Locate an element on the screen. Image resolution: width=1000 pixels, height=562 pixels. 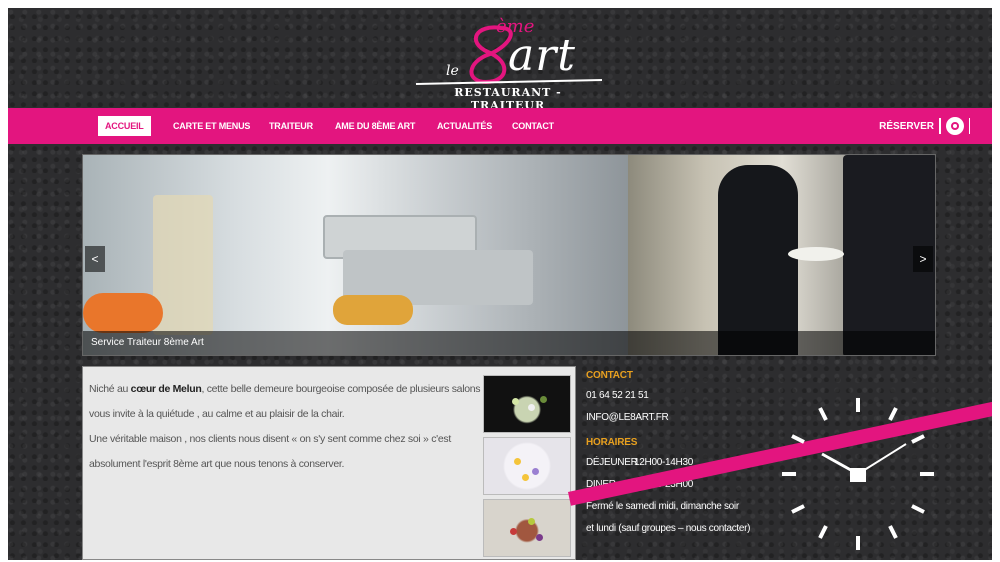
contact-heading: CONTACT is located at coordinates (609, 375).